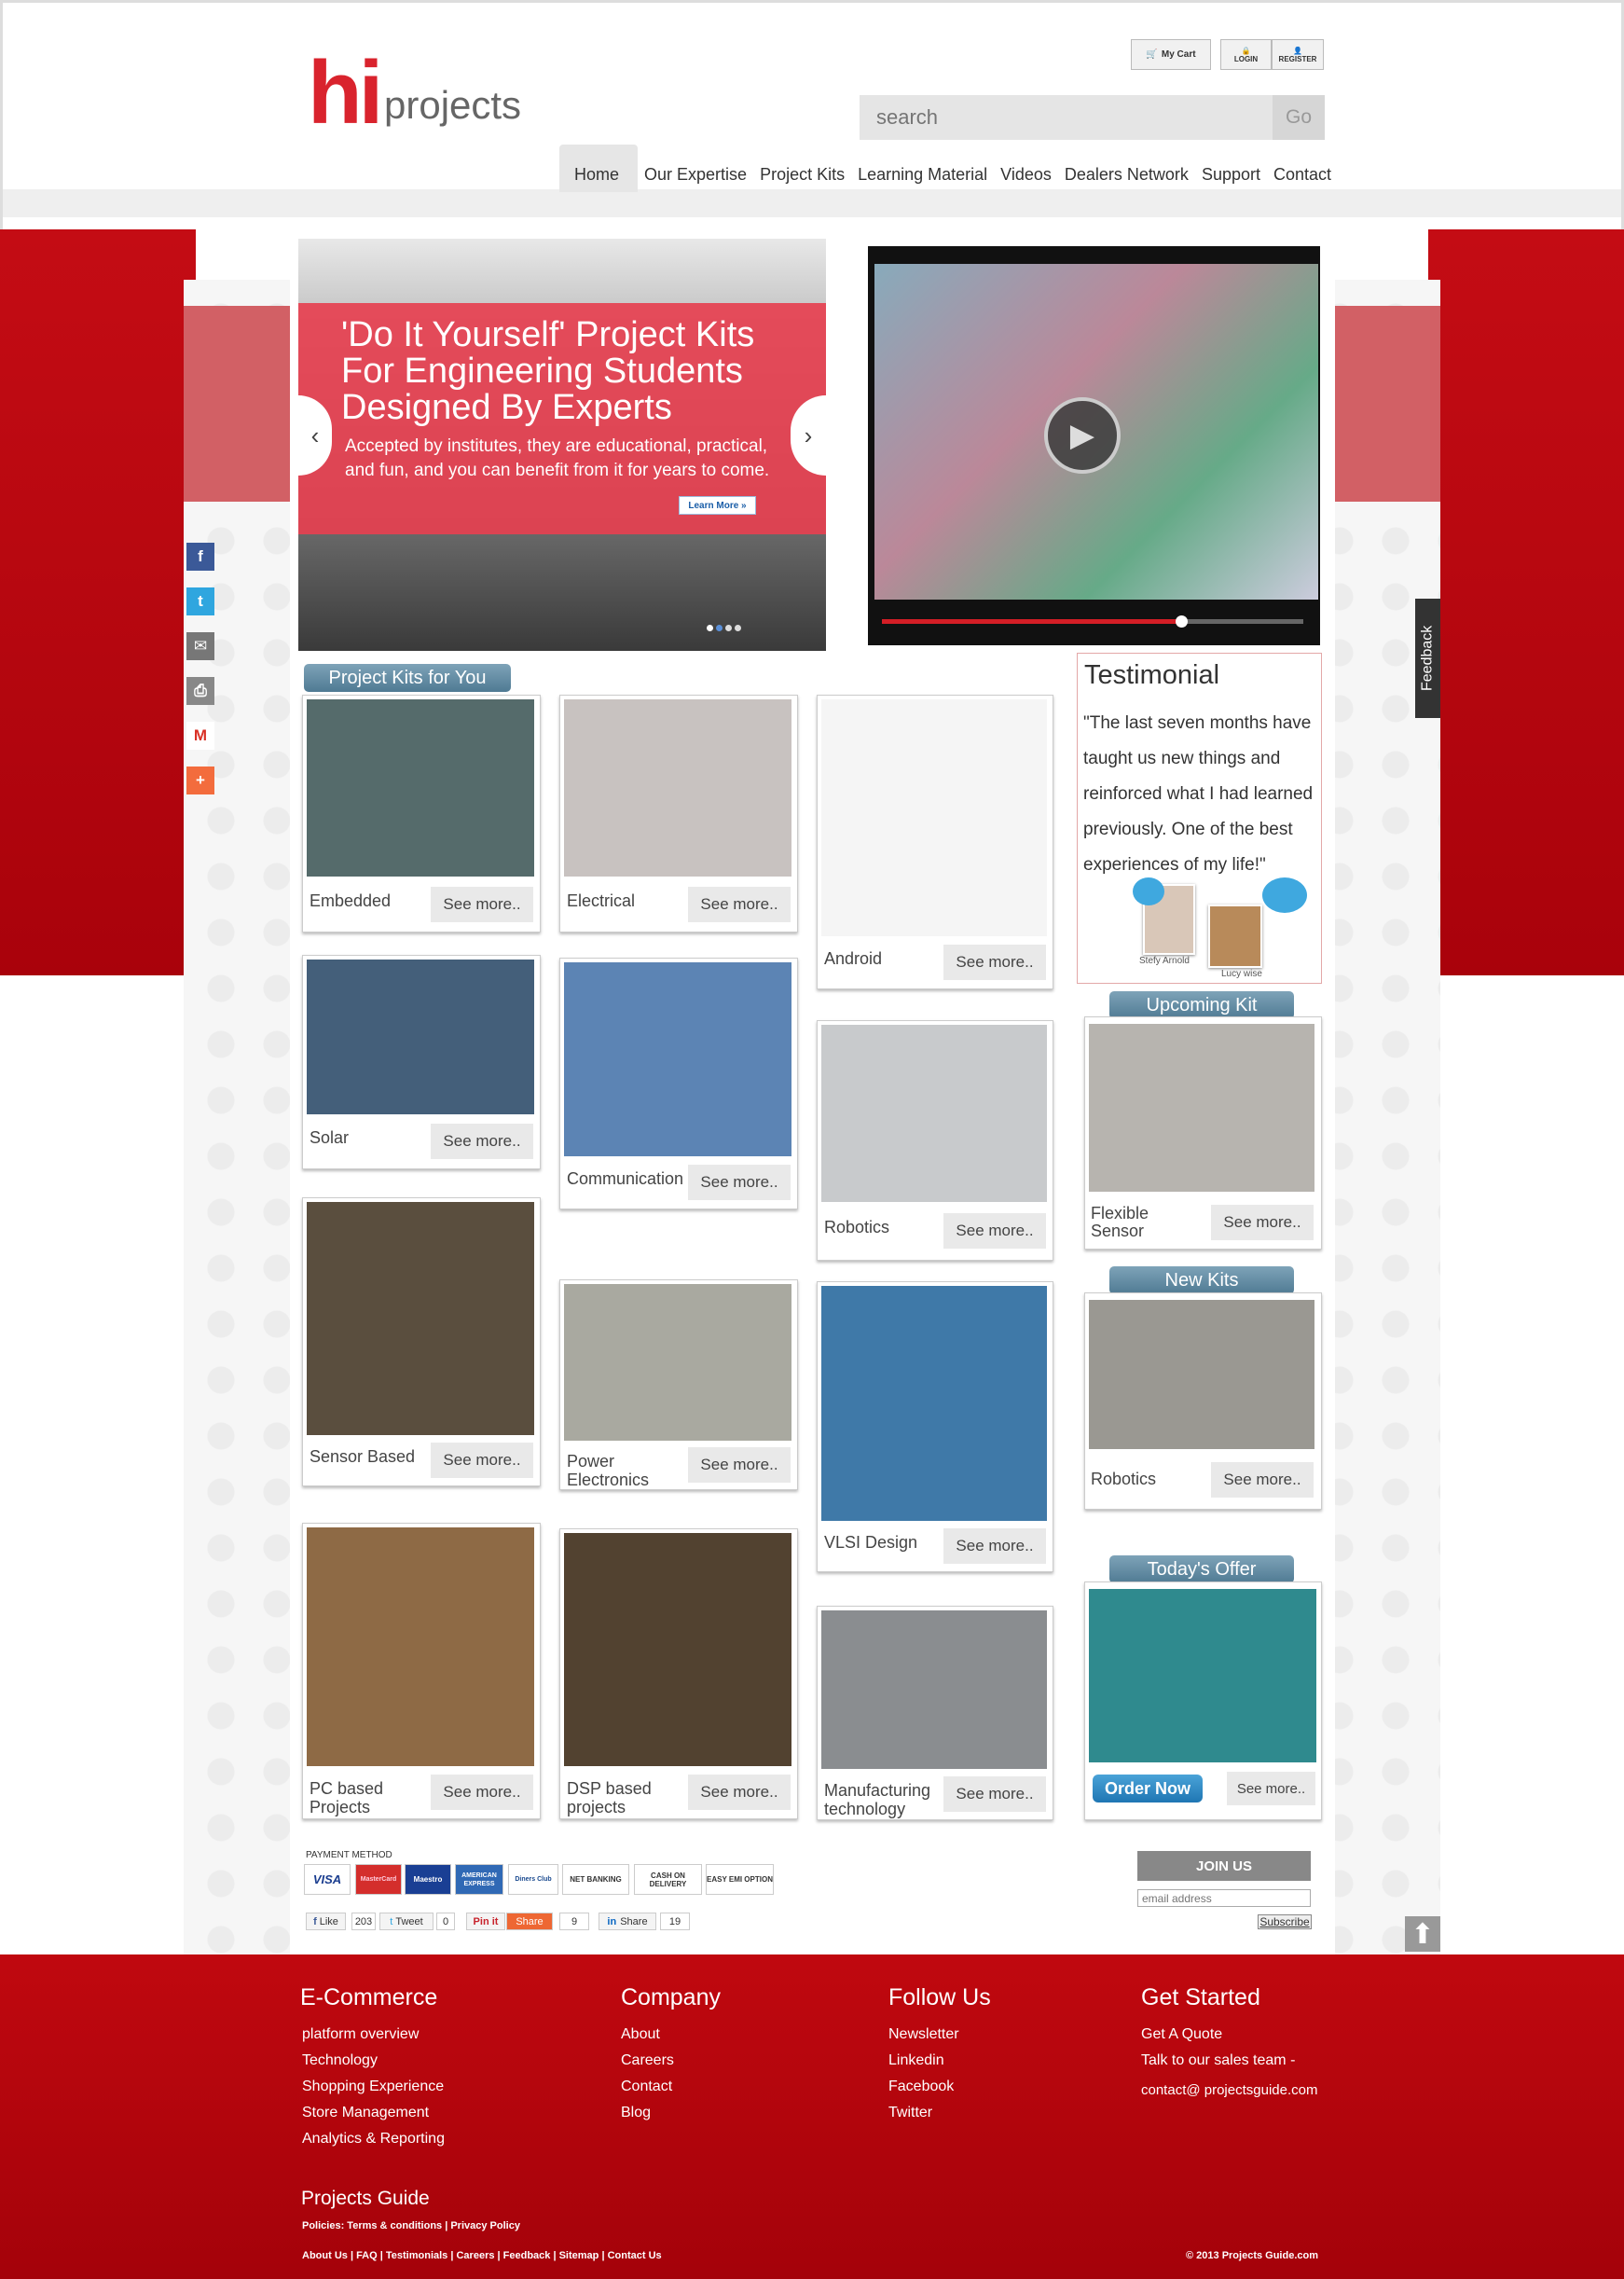  What do you see at coordinates (1181, 621) in the screenshot?
I see `video-progress-knob` at bounding box center [1181, 621].